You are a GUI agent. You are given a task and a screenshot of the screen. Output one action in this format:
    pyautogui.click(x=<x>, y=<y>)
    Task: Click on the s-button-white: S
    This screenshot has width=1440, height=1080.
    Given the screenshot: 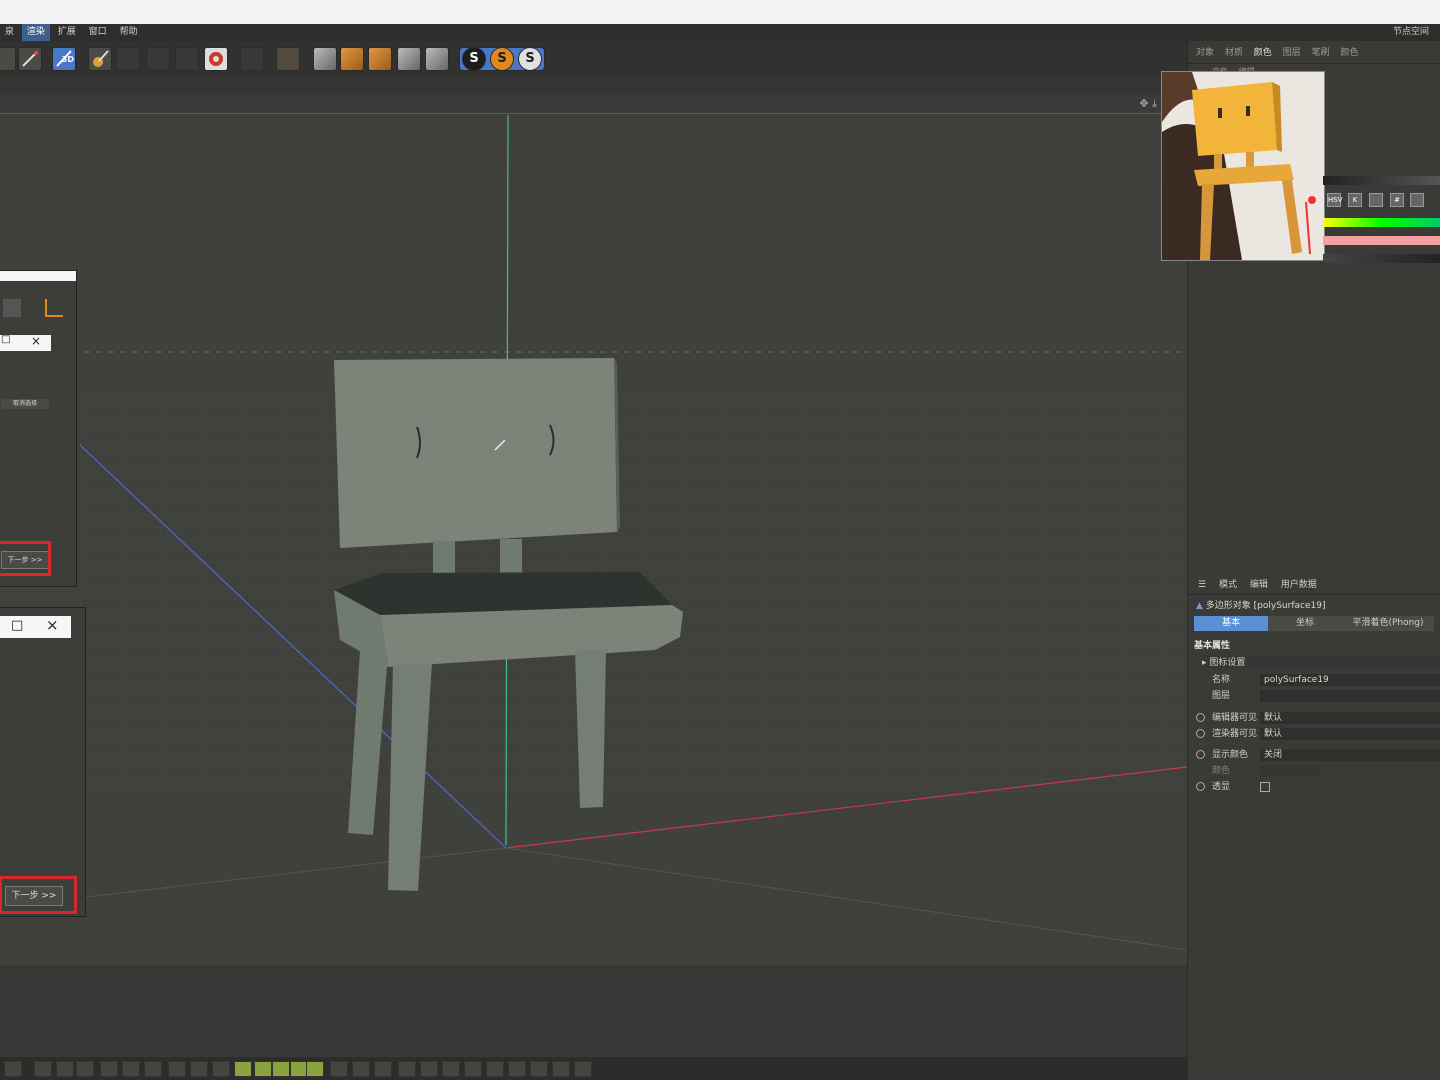 What is the action you would take?
    pyautogui.click(x=530, y=59)
    